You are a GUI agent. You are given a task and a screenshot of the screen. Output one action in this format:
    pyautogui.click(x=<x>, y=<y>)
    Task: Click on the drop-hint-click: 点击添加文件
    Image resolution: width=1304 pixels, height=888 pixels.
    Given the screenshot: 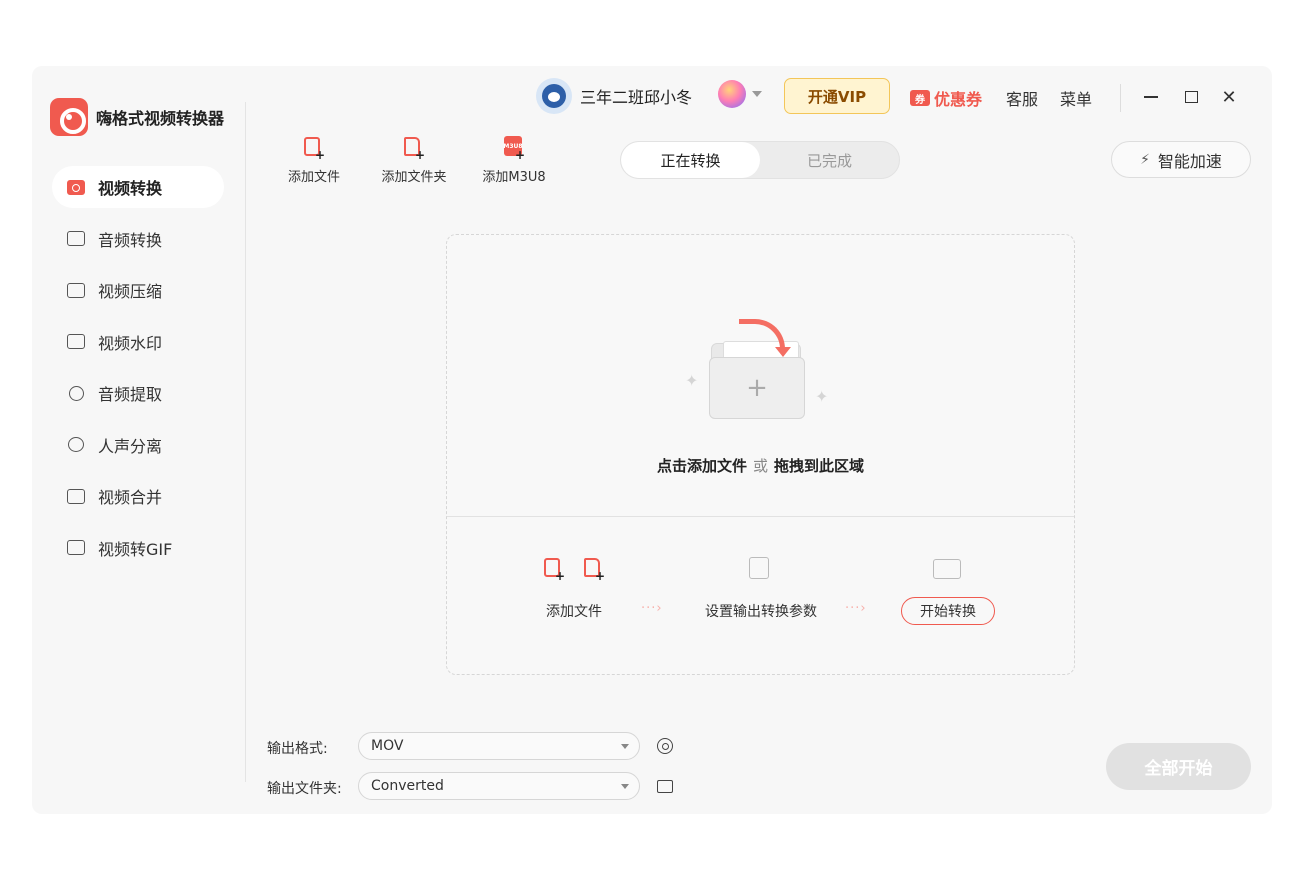 What is the action you would take?
    pyautogui.click(x=702, y=466)
    